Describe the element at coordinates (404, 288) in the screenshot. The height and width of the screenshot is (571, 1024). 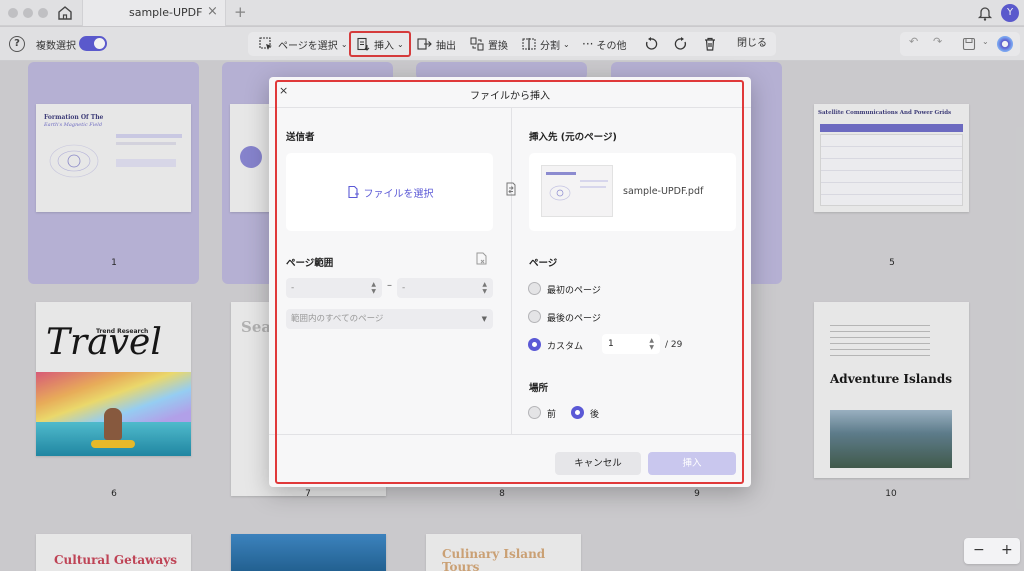
I see `range-to-value: -` at that location.